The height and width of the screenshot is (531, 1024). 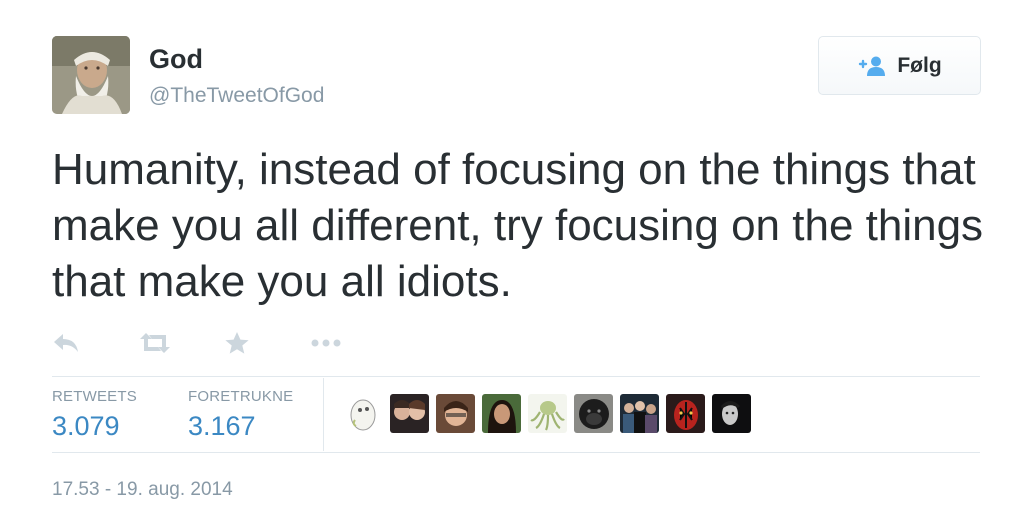 I want to click on retweets-stat: RETWEETS 3.079, so click(x=94, y=415).